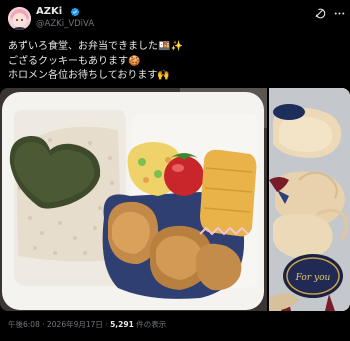 The image size is (350, 341). Describe the element at coordinates (320, 13) in the screenshot. I see `grok-icon` at that location.